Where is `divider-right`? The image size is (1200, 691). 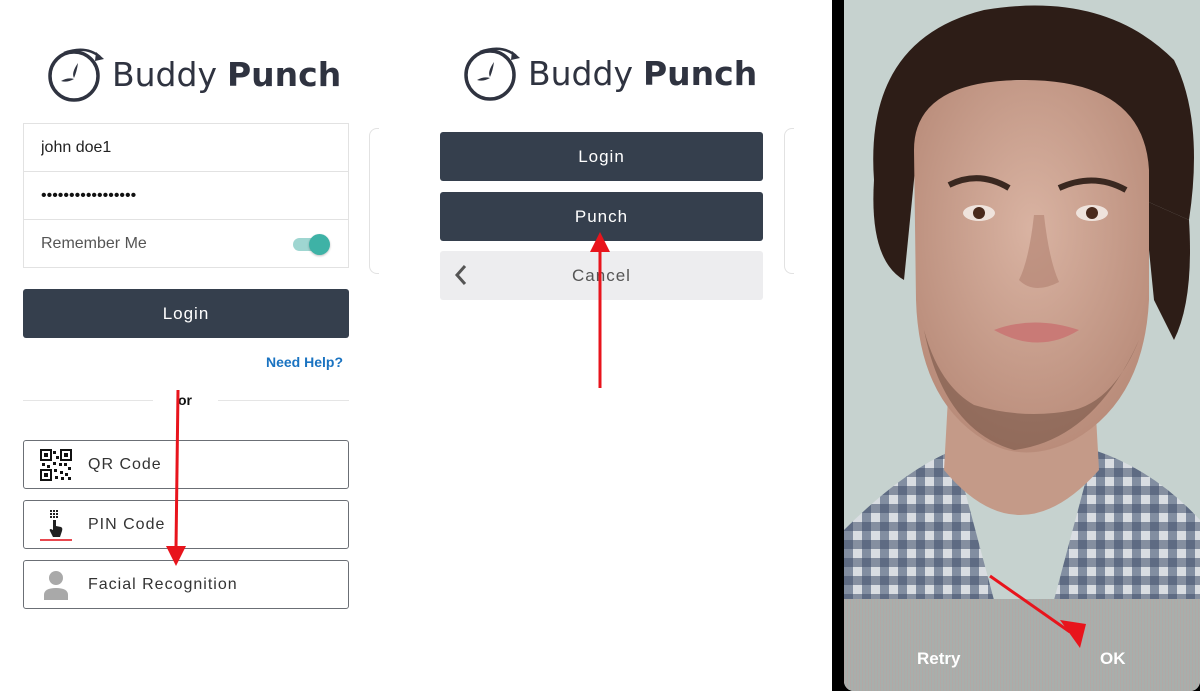
divider-right is located at coordinates (283, 400).